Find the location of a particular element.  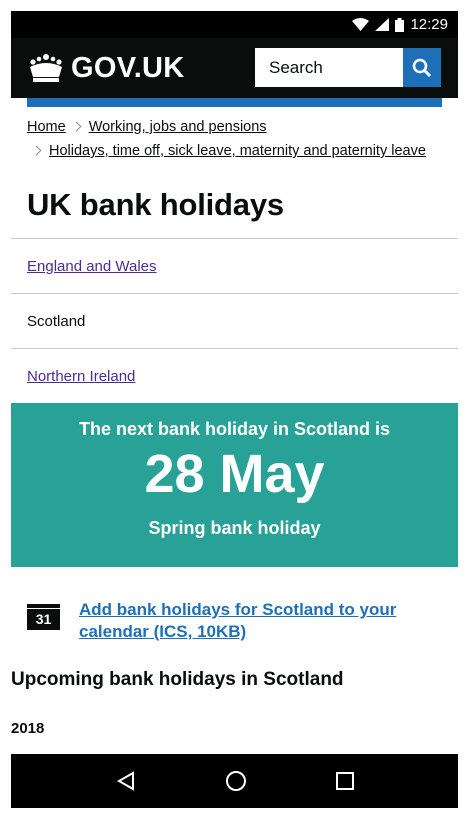

tab-northern-ireland: Northern Ireland is located at coordinates (234, 375).